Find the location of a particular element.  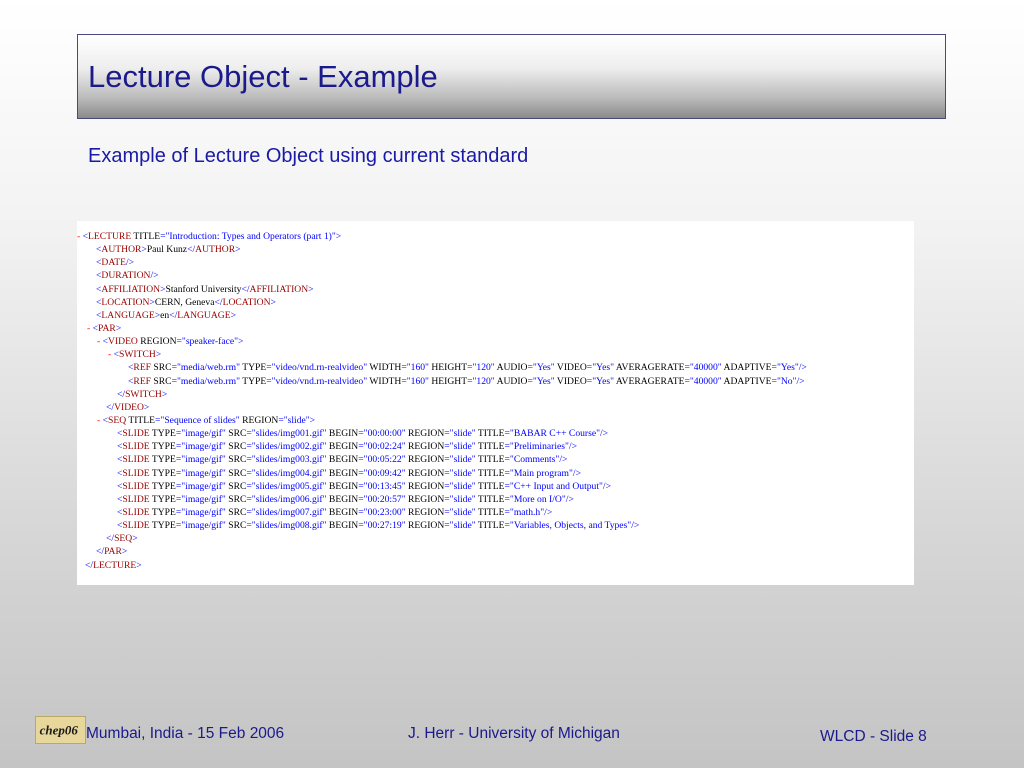

xml-line: </SEQ> is located at coordinates (495, 538).